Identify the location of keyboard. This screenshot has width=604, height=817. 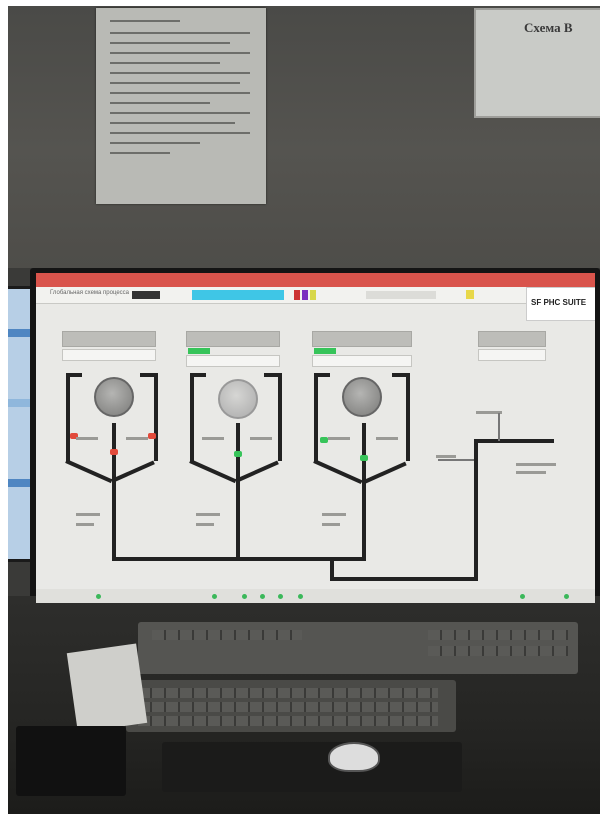
(291, 706).